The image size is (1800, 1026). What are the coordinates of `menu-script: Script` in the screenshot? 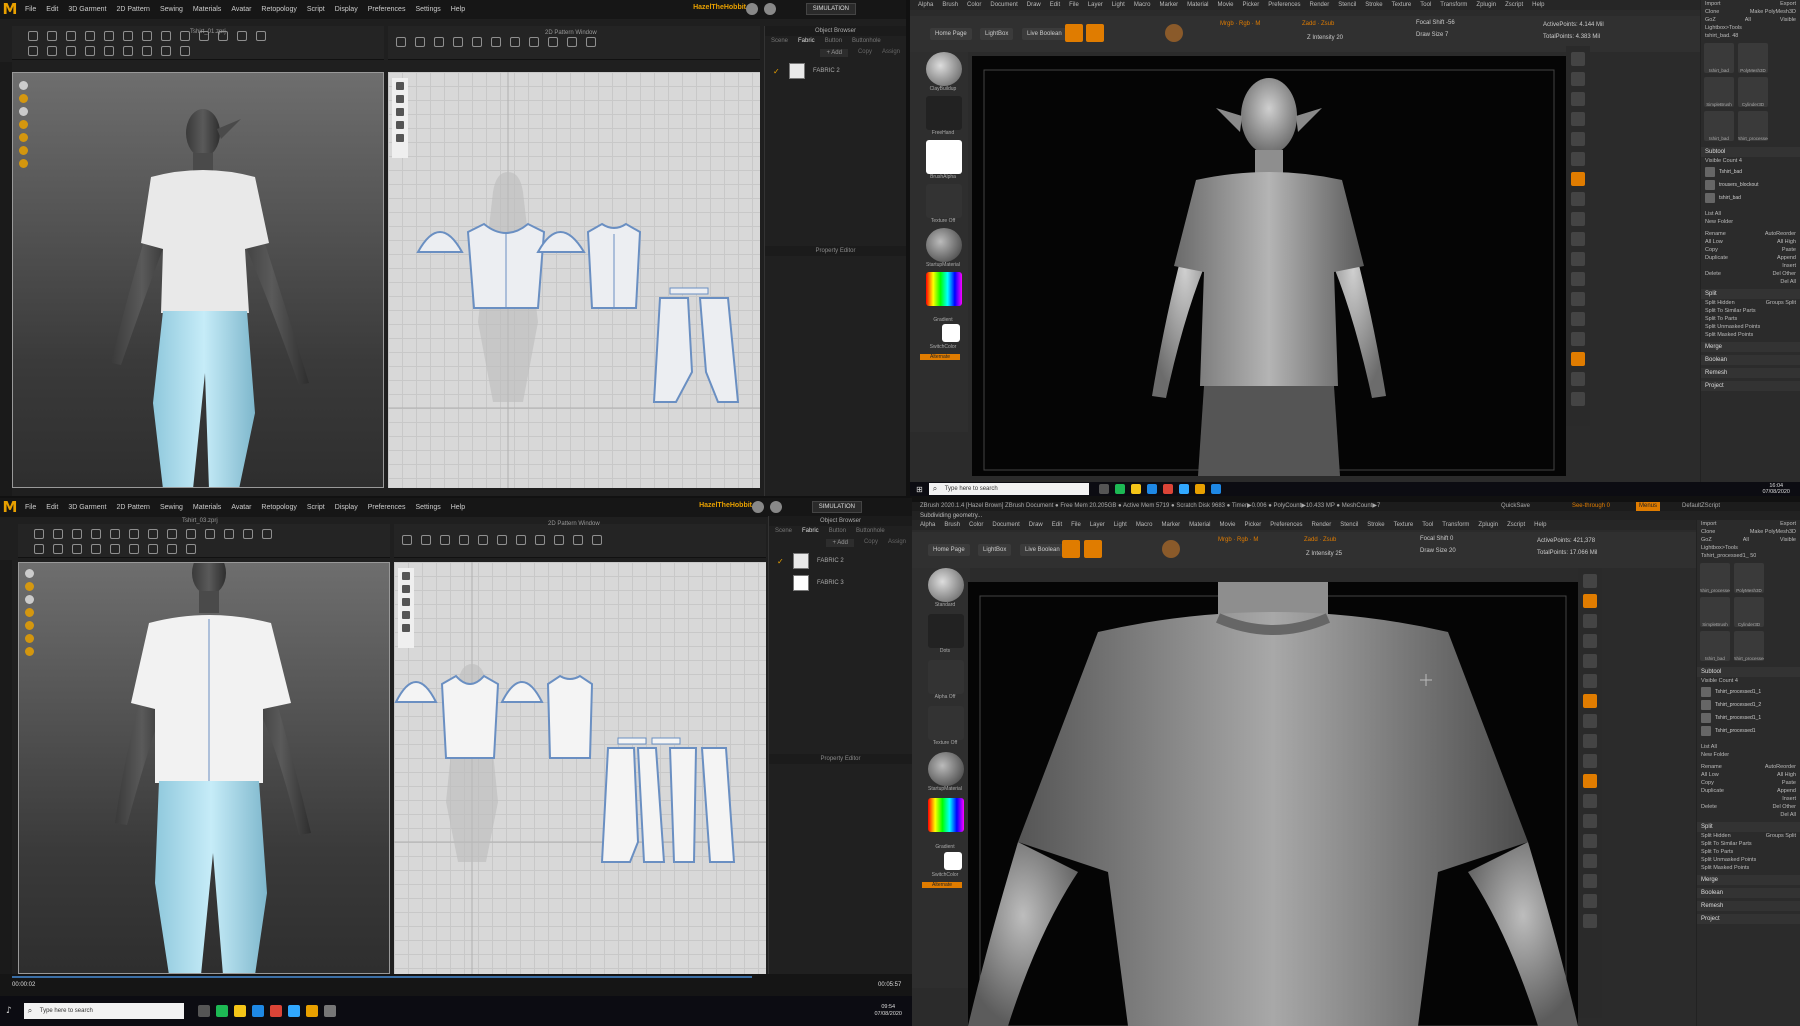 It's located at (316, 507).